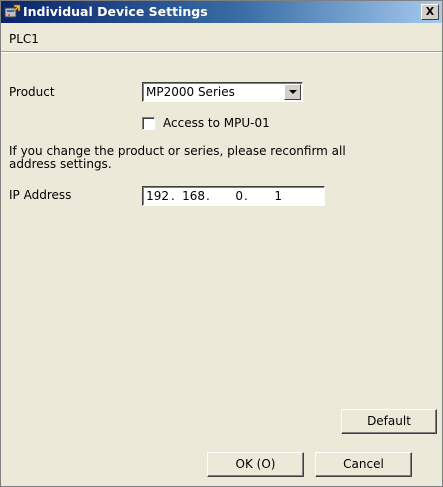 This screenshot has height=487, width=443. What do you see at coordinates (155, 196) in the screenshot?
I see `ip-octet-1: 192` at bounding box center [155, 196].